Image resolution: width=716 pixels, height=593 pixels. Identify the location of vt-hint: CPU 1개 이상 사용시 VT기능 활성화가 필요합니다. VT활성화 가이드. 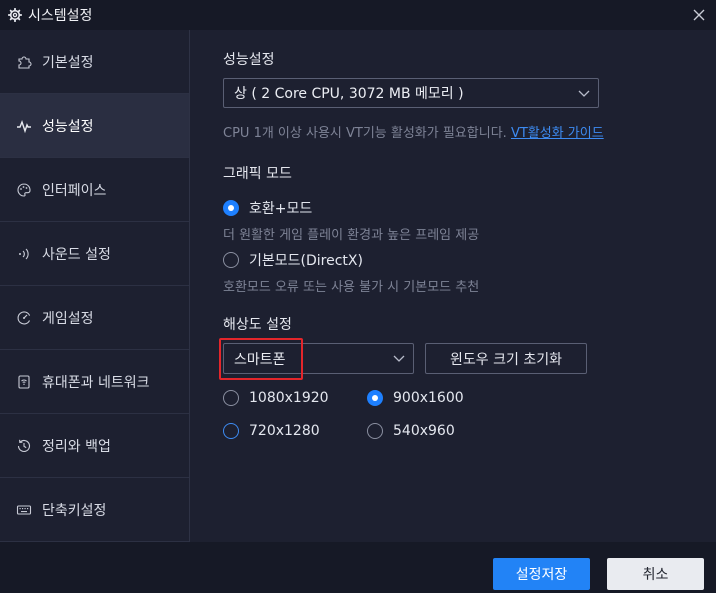
(413, 131).